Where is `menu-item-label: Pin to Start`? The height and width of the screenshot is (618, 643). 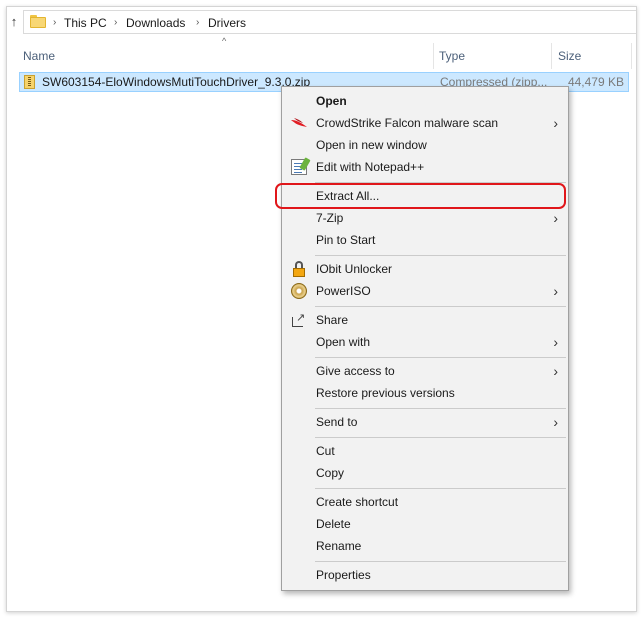 menu-item-label: Pin to Start is located at coordinates (346, 240).